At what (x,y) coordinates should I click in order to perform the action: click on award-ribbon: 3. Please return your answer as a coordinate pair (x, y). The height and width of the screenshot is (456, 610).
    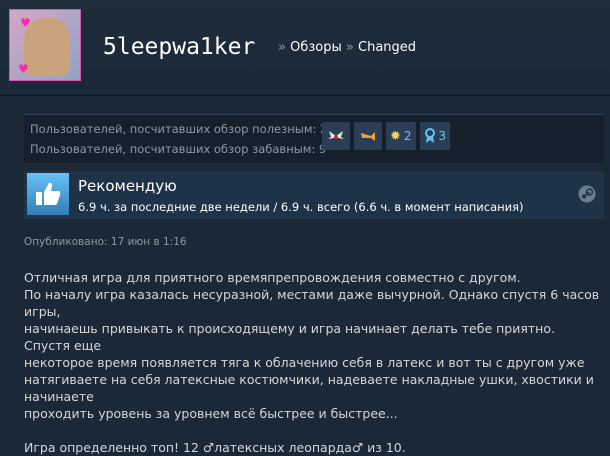
    Looking at the image, I should click on (435, 136).